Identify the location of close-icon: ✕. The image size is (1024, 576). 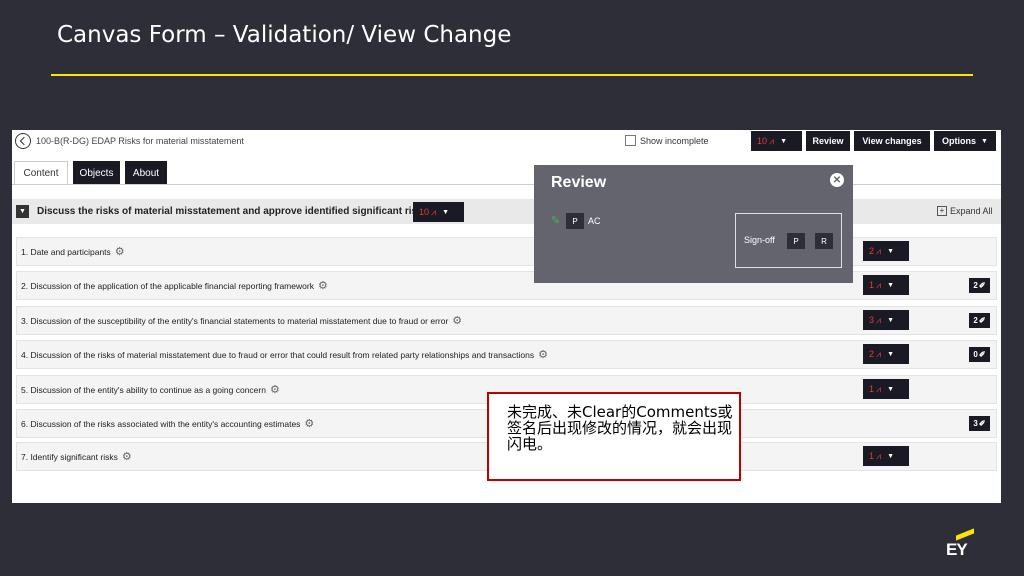
(837, 180).